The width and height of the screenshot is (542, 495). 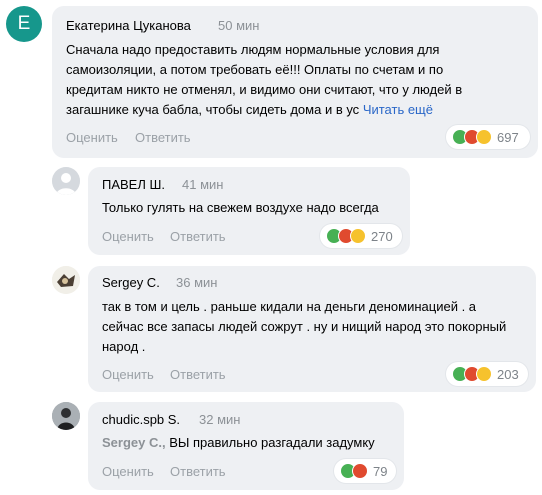 What do you see at coordinates (382, 236) in the screenshot?
I see `reaction-count: 270` at bounding box center [382, 236].